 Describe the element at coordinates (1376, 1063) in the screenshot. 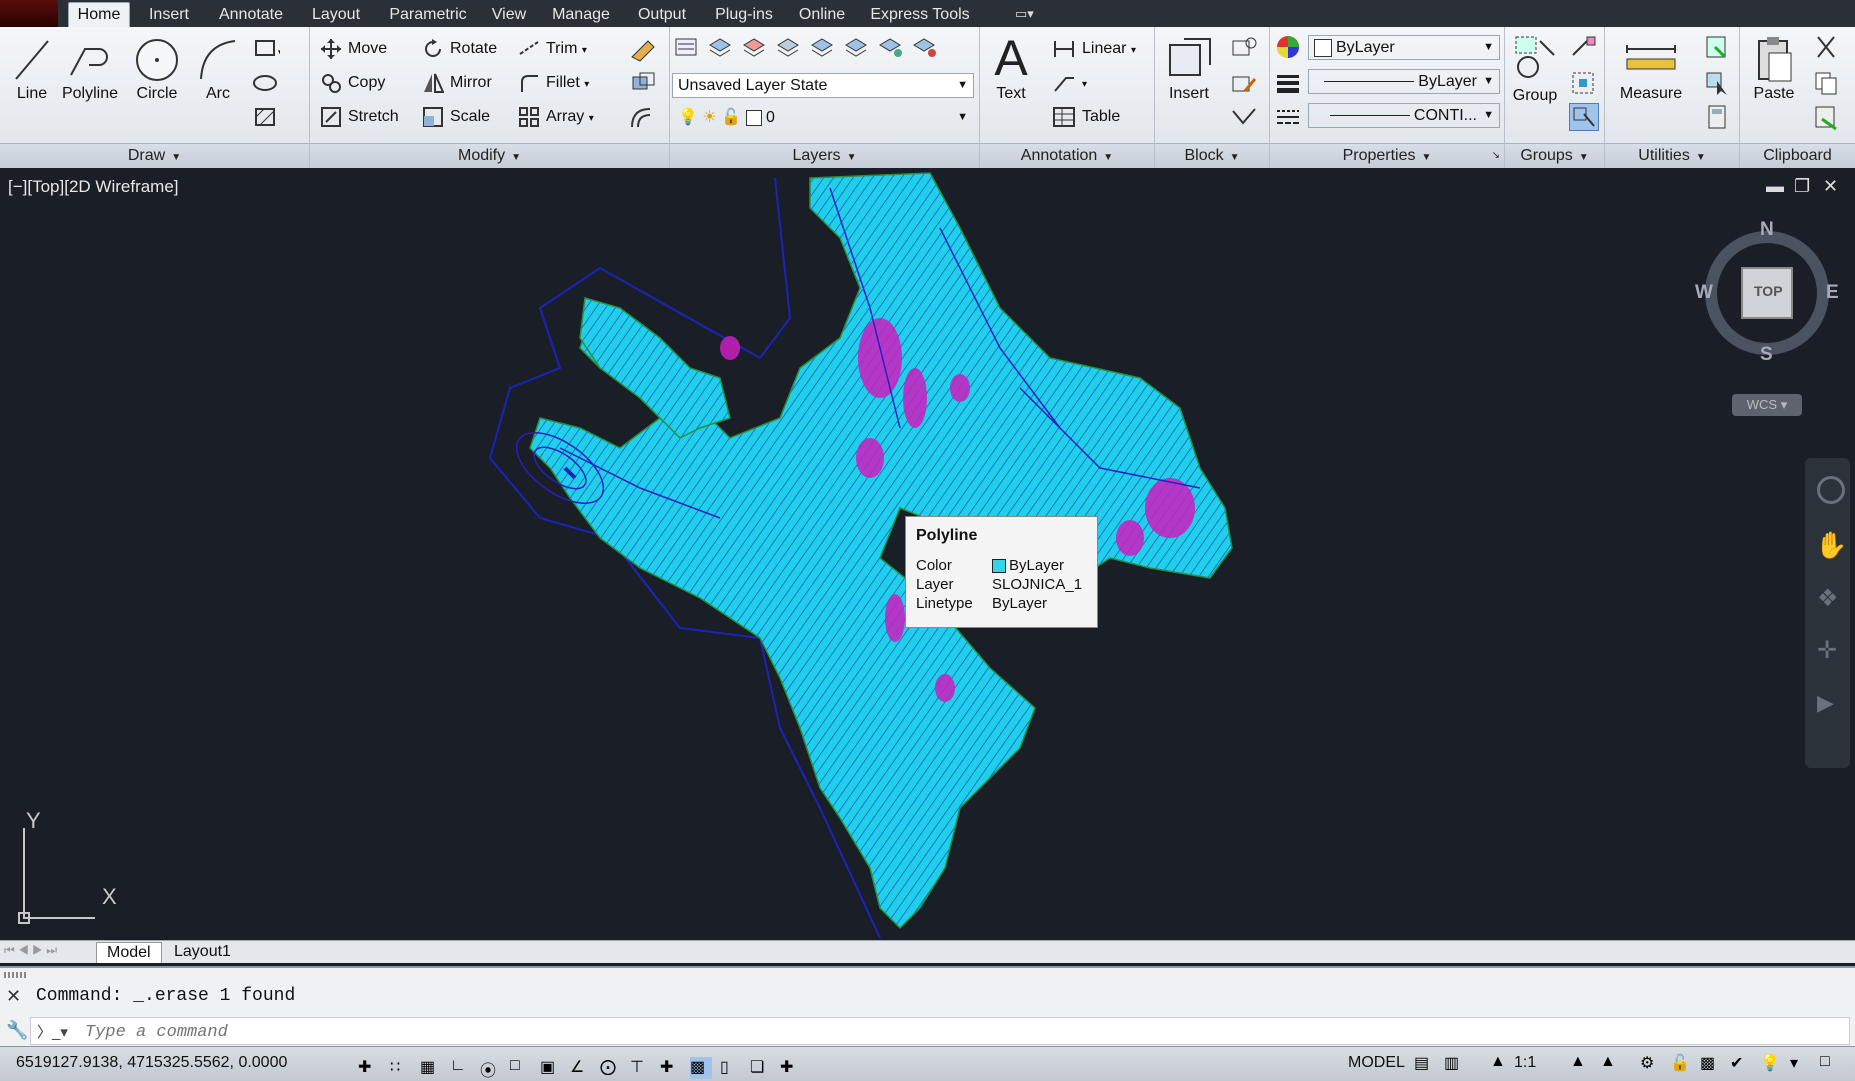

I see `model-space-button: MODEL` at that location.